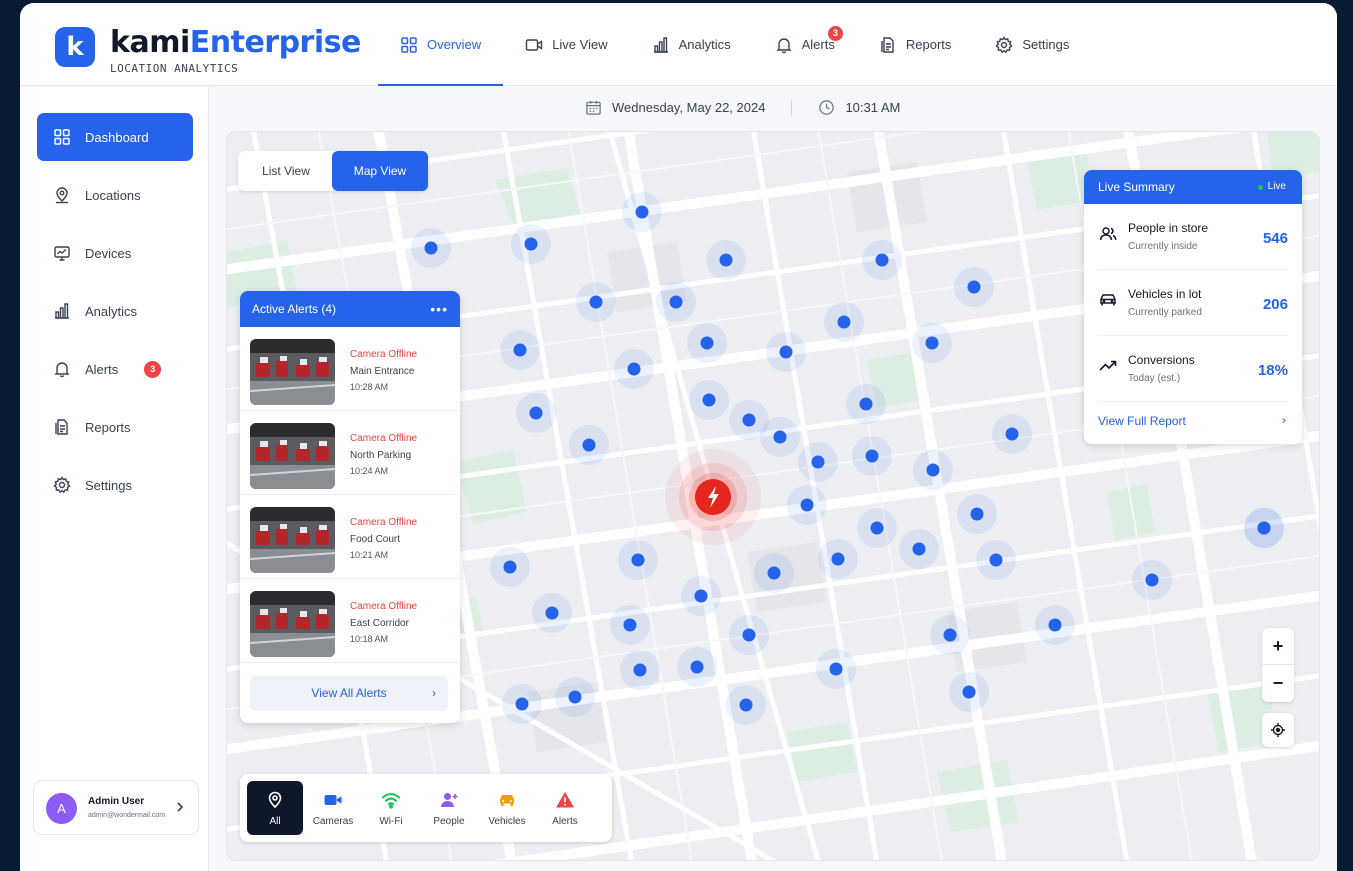 The width and height of the screenshot is (1353, 871). I want to click on zoom-controls: + −, so click(1278, 665).